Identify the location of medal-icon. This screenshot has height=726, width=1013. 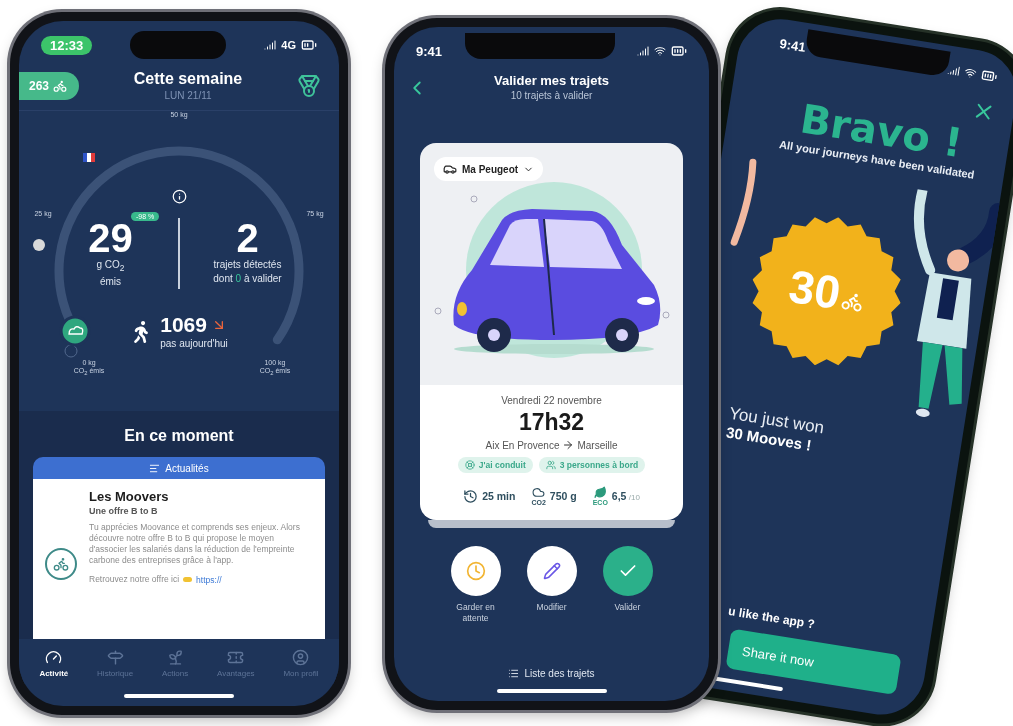
(309, 85).